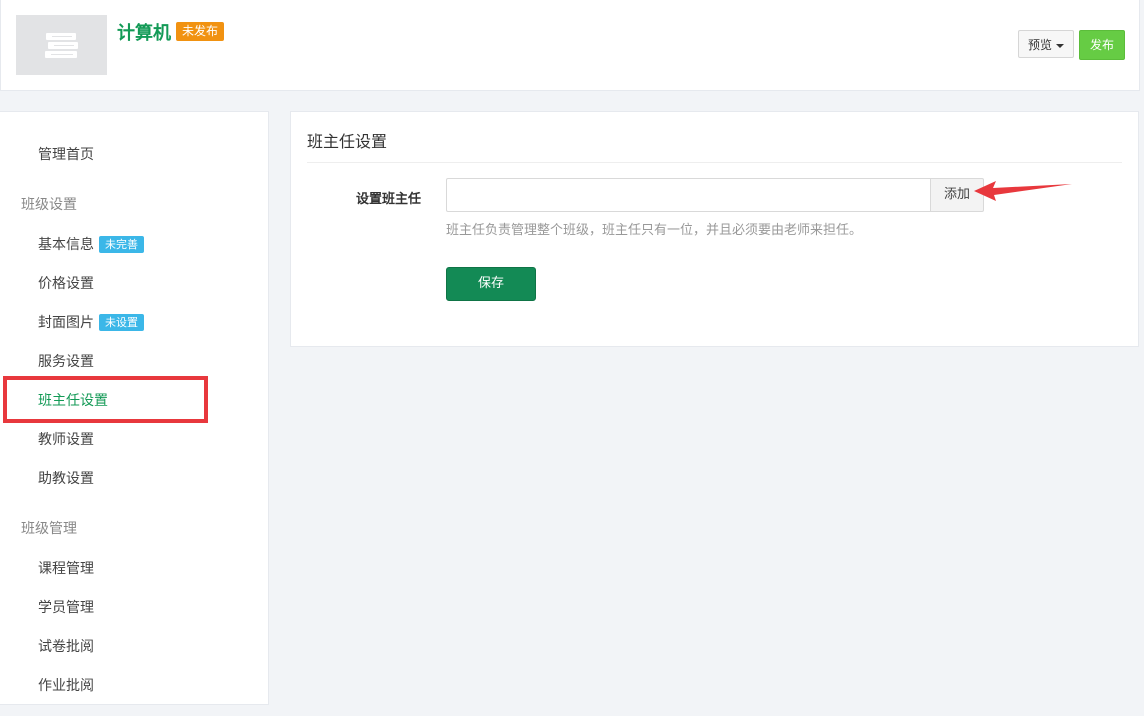 This screenshot has width=1144, height=716. I want to click on caret-down-icon, so click(1060, 45).